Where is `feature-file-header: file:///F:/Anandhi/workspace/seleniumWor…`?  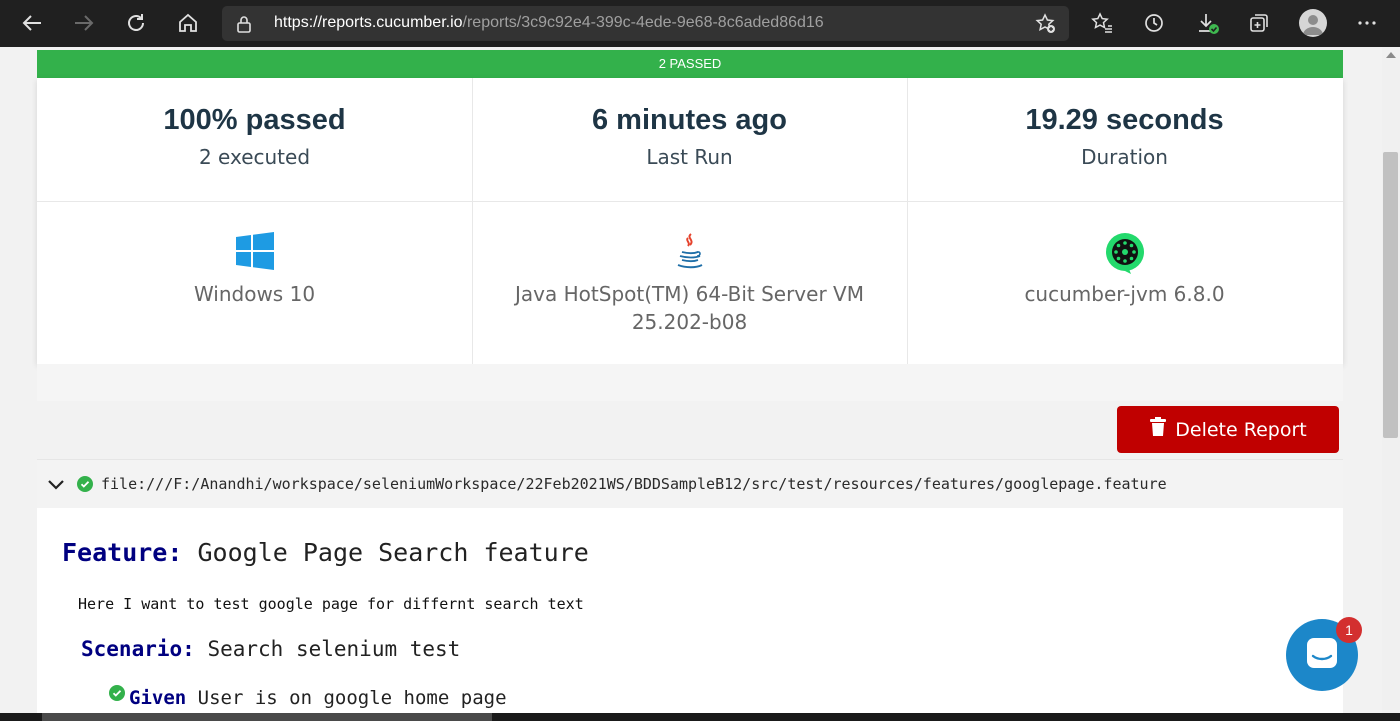
feature-file-header: file:///F:/Anandhi/workspace/seleniumWor… is located at coordinates (690, 483).